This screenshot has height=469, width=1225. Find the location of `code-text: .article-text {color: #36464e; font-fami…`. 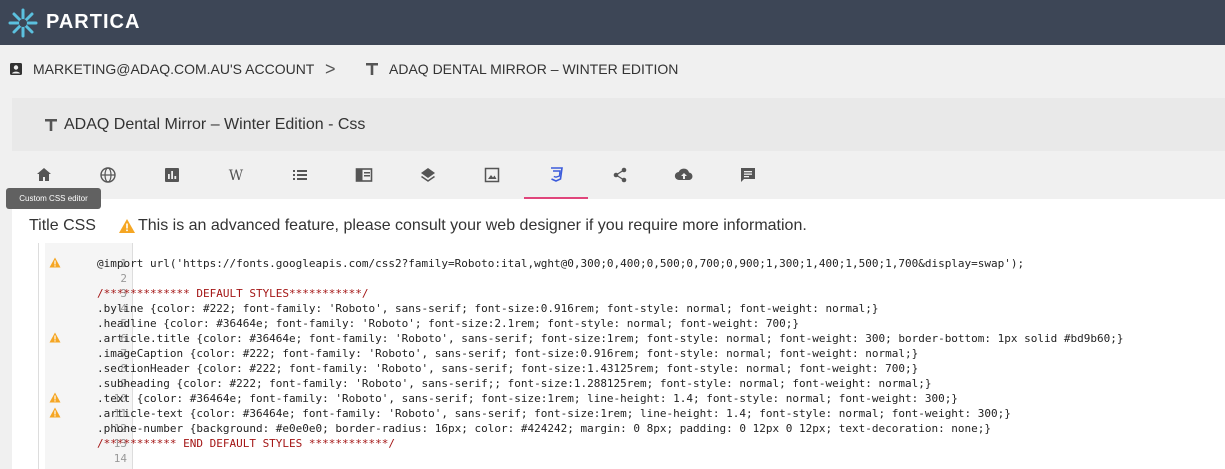

code-text: .article-text {color: #36464e; font-fami… is located at coordinates (554, 413).